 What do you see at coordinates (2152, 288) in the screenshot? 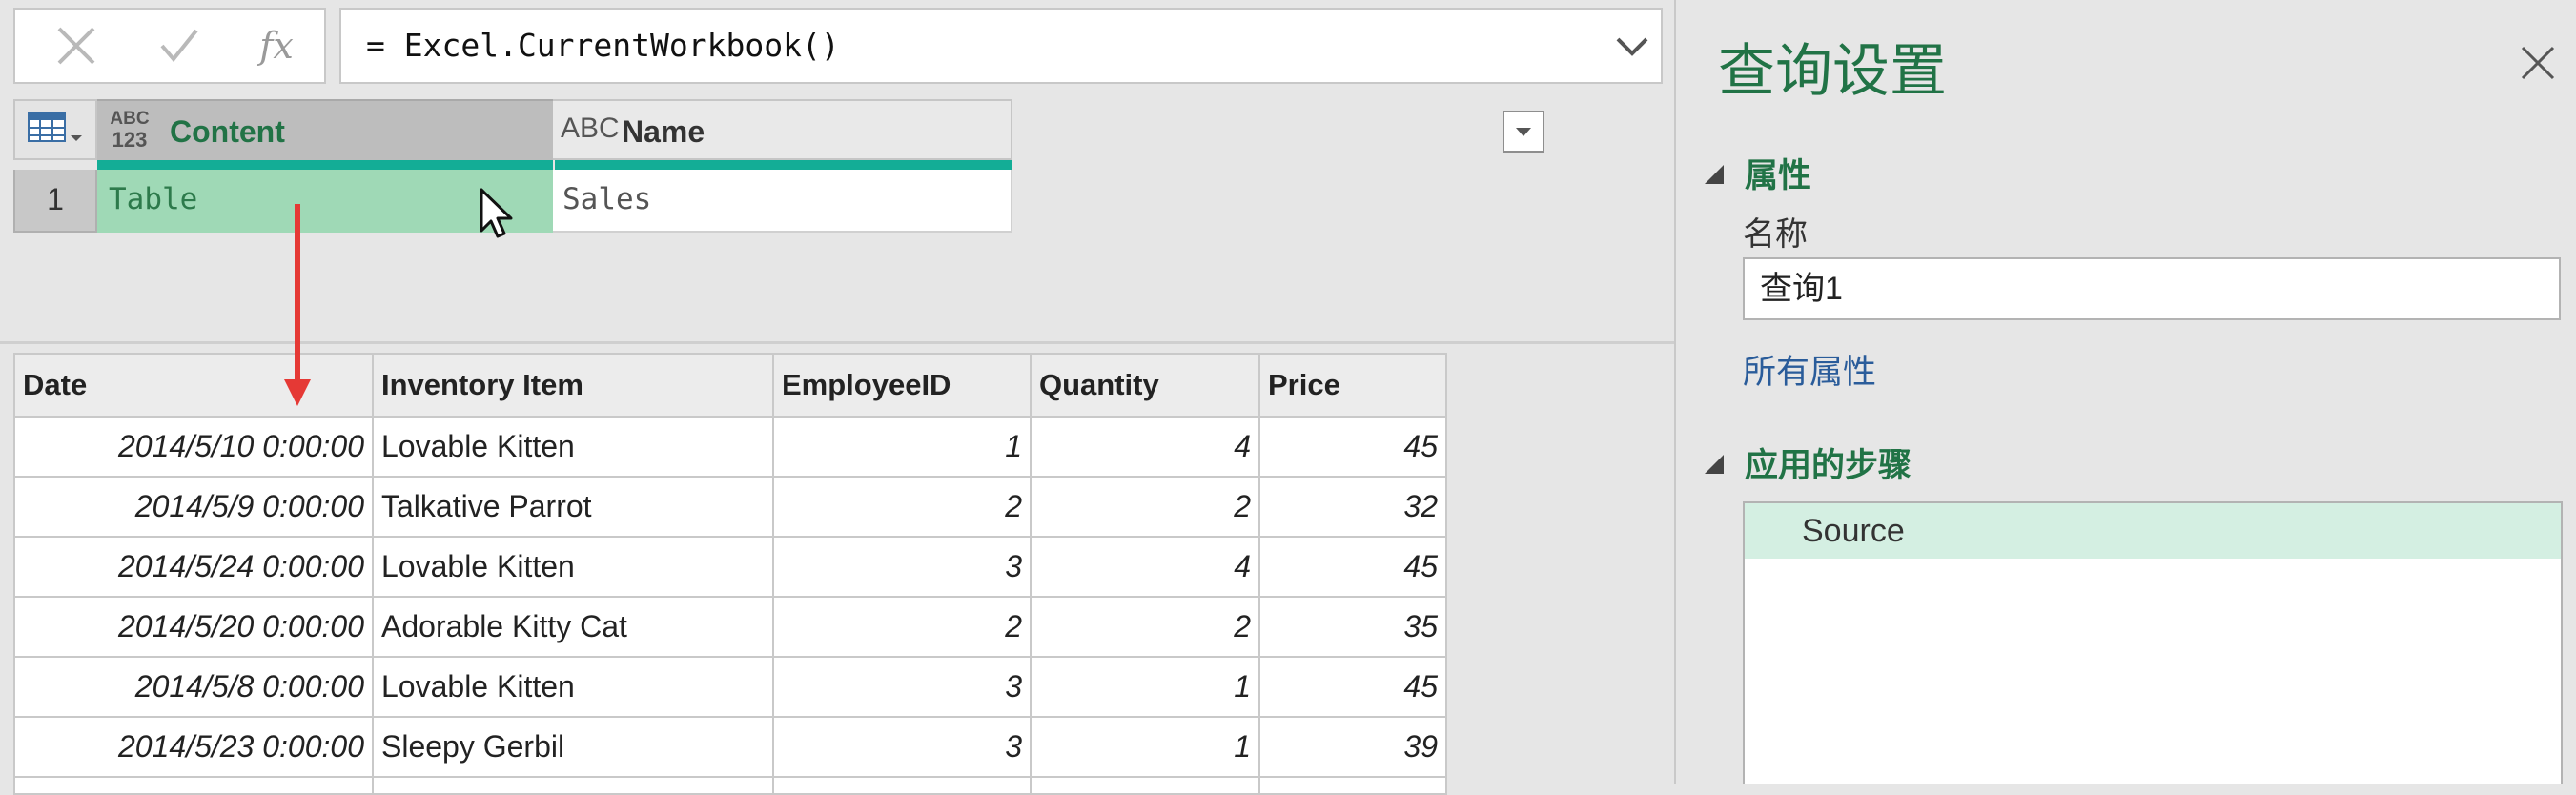
I see `query-name-input: 查询1` at bounding box center [2152, 288].